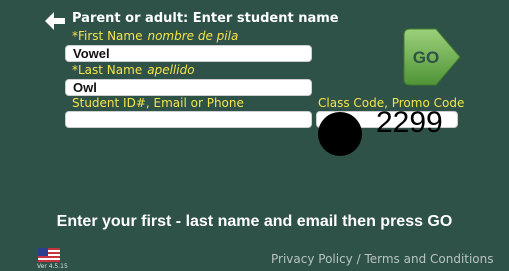 Image resolution: width=509 pixels, height=271 pixels. I want to click on page-title: Parent or adult: Enter student name, so click(205, 18).